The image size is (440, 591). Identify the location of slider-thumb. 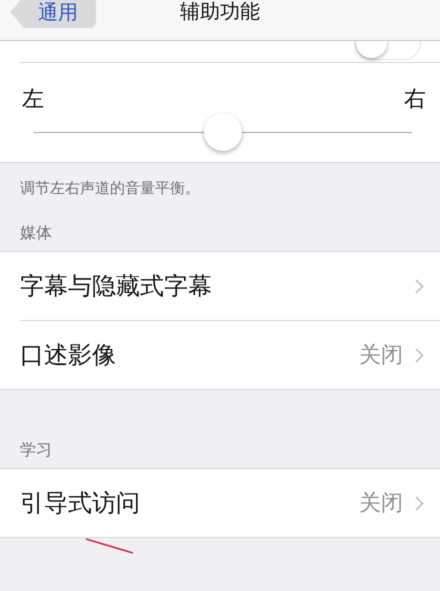
(223, 132).